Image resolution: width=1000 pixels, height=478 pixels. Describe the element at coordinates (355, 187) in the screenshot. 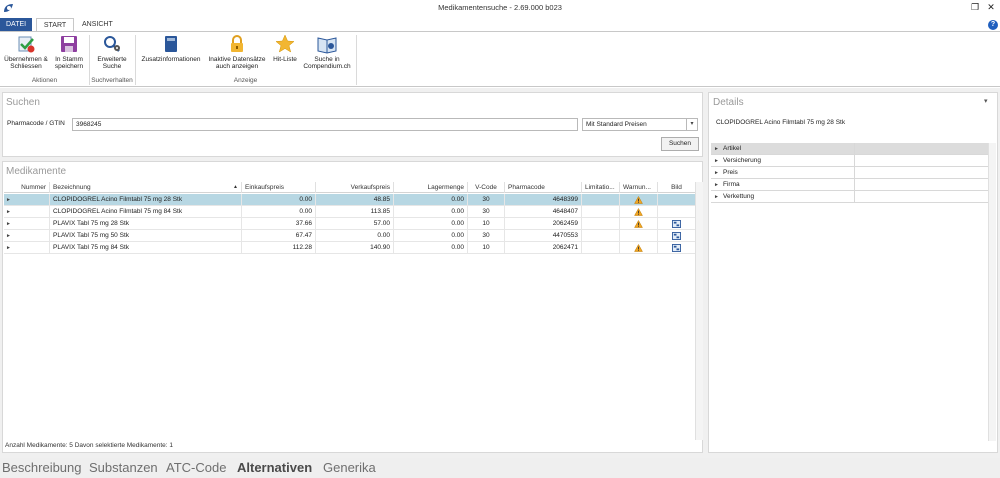

I see `col-verkaufspreis: Verkaufspreis` at that location.